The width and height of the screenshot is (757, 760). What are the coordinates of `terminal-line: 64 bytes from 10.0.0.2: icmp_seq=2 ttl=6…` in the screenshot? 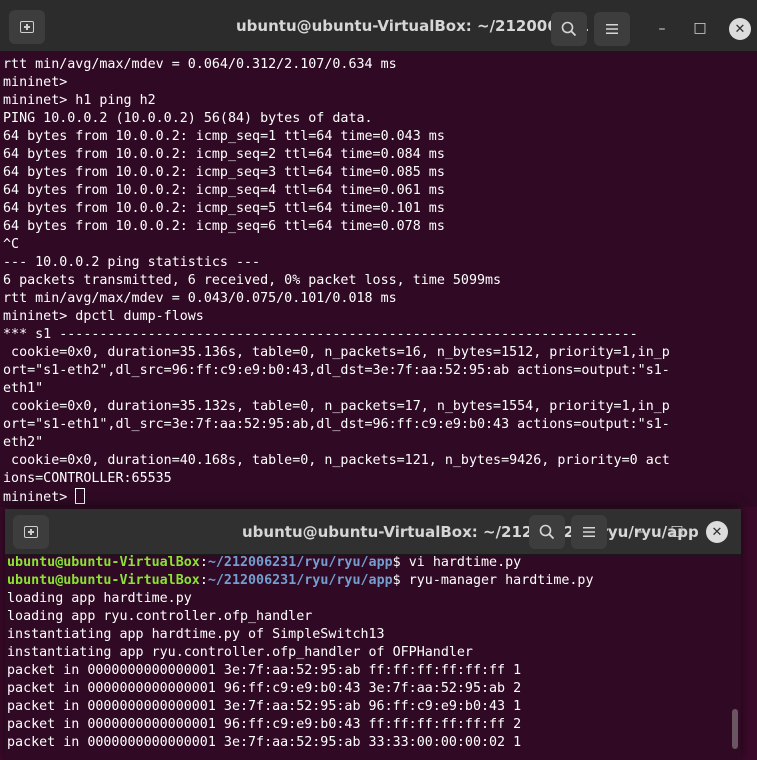 It's located at (224, 154).